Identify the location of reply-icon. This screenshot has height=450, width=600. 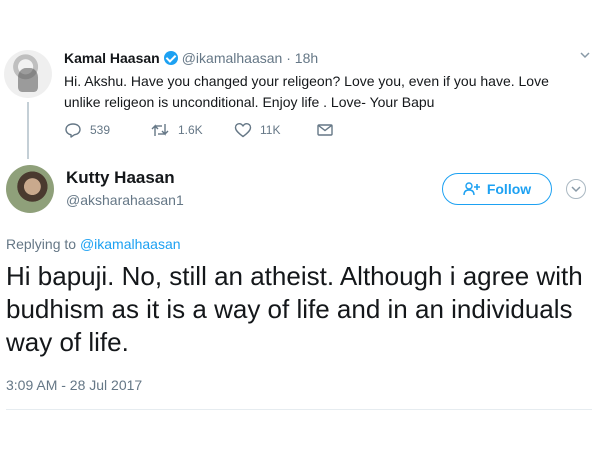
(73, 130).